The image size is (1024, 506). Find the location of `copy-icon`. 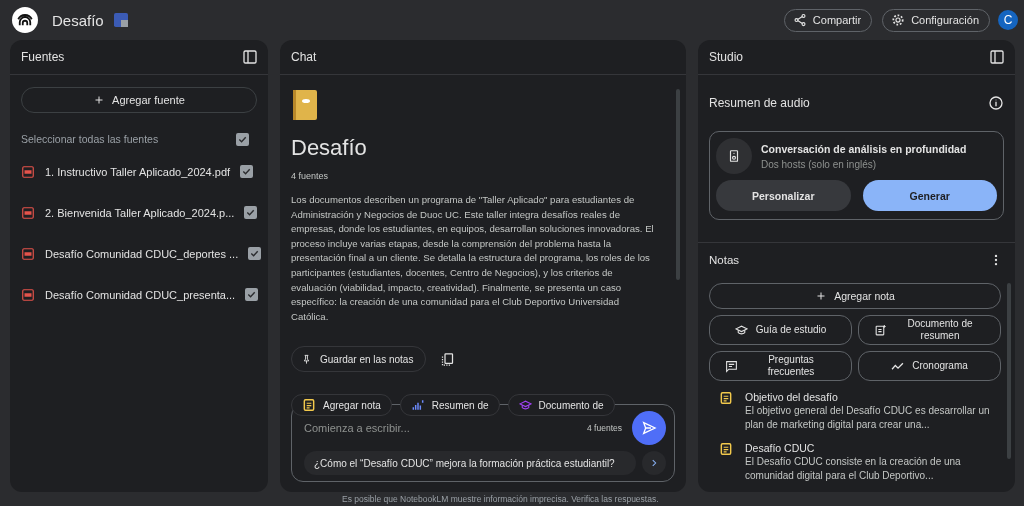

copy-icon is located at coordinates (448, 359).